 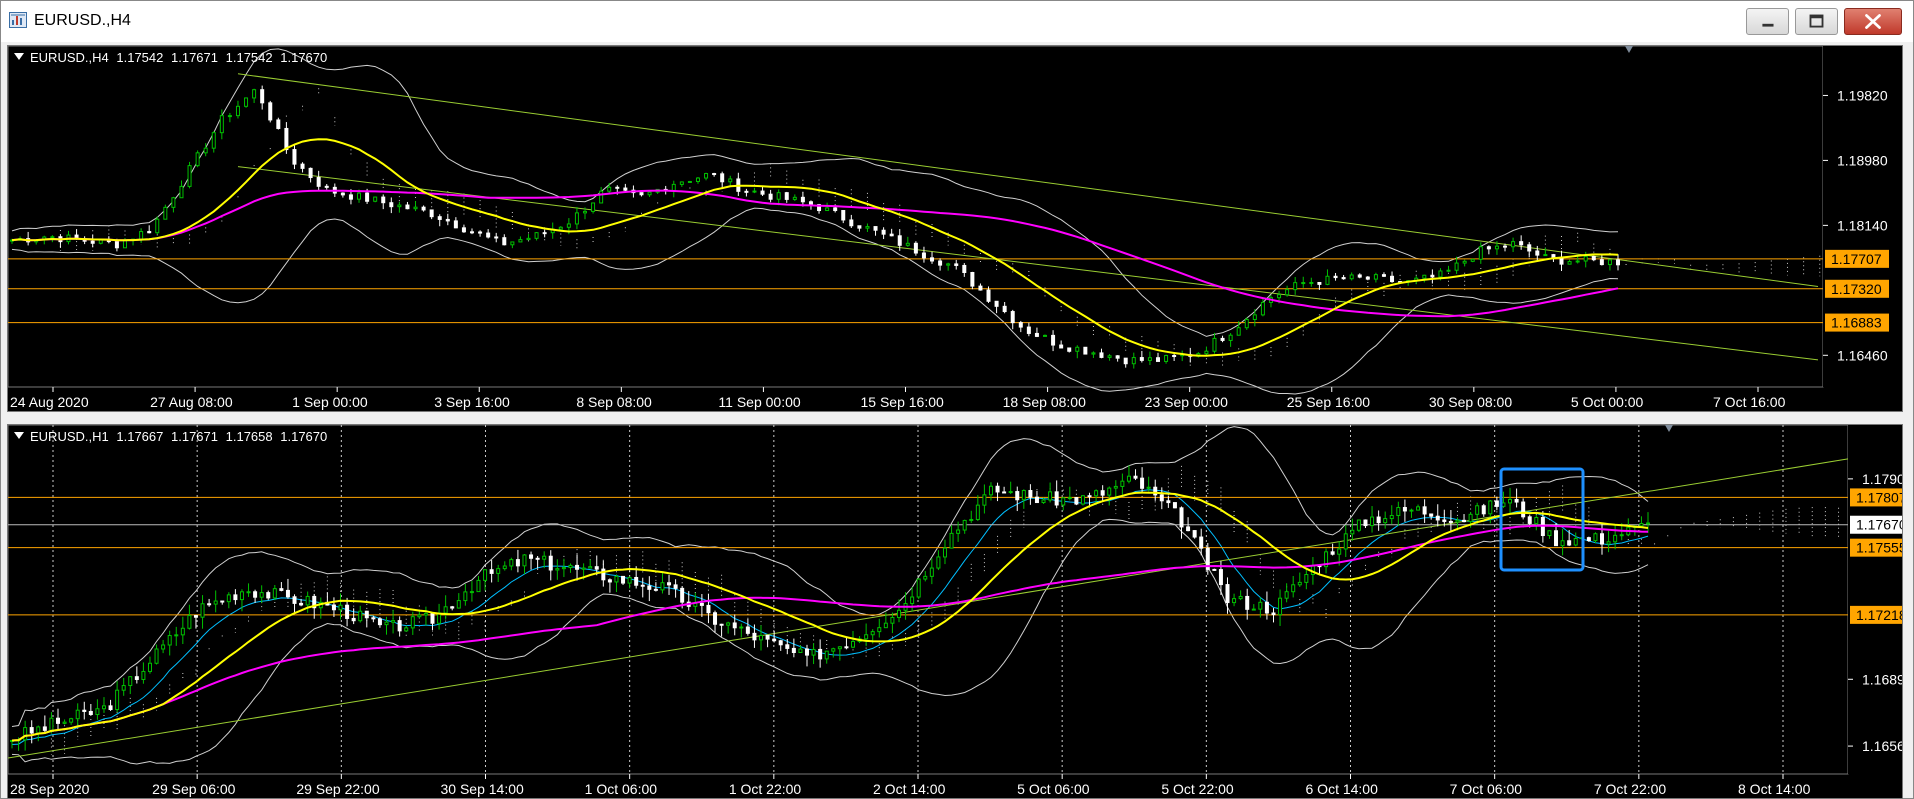 What do you see at coordinates (194, 436) in the screenshot?
I see `h1-high: 1.17671` at bounding box center [194, 436].